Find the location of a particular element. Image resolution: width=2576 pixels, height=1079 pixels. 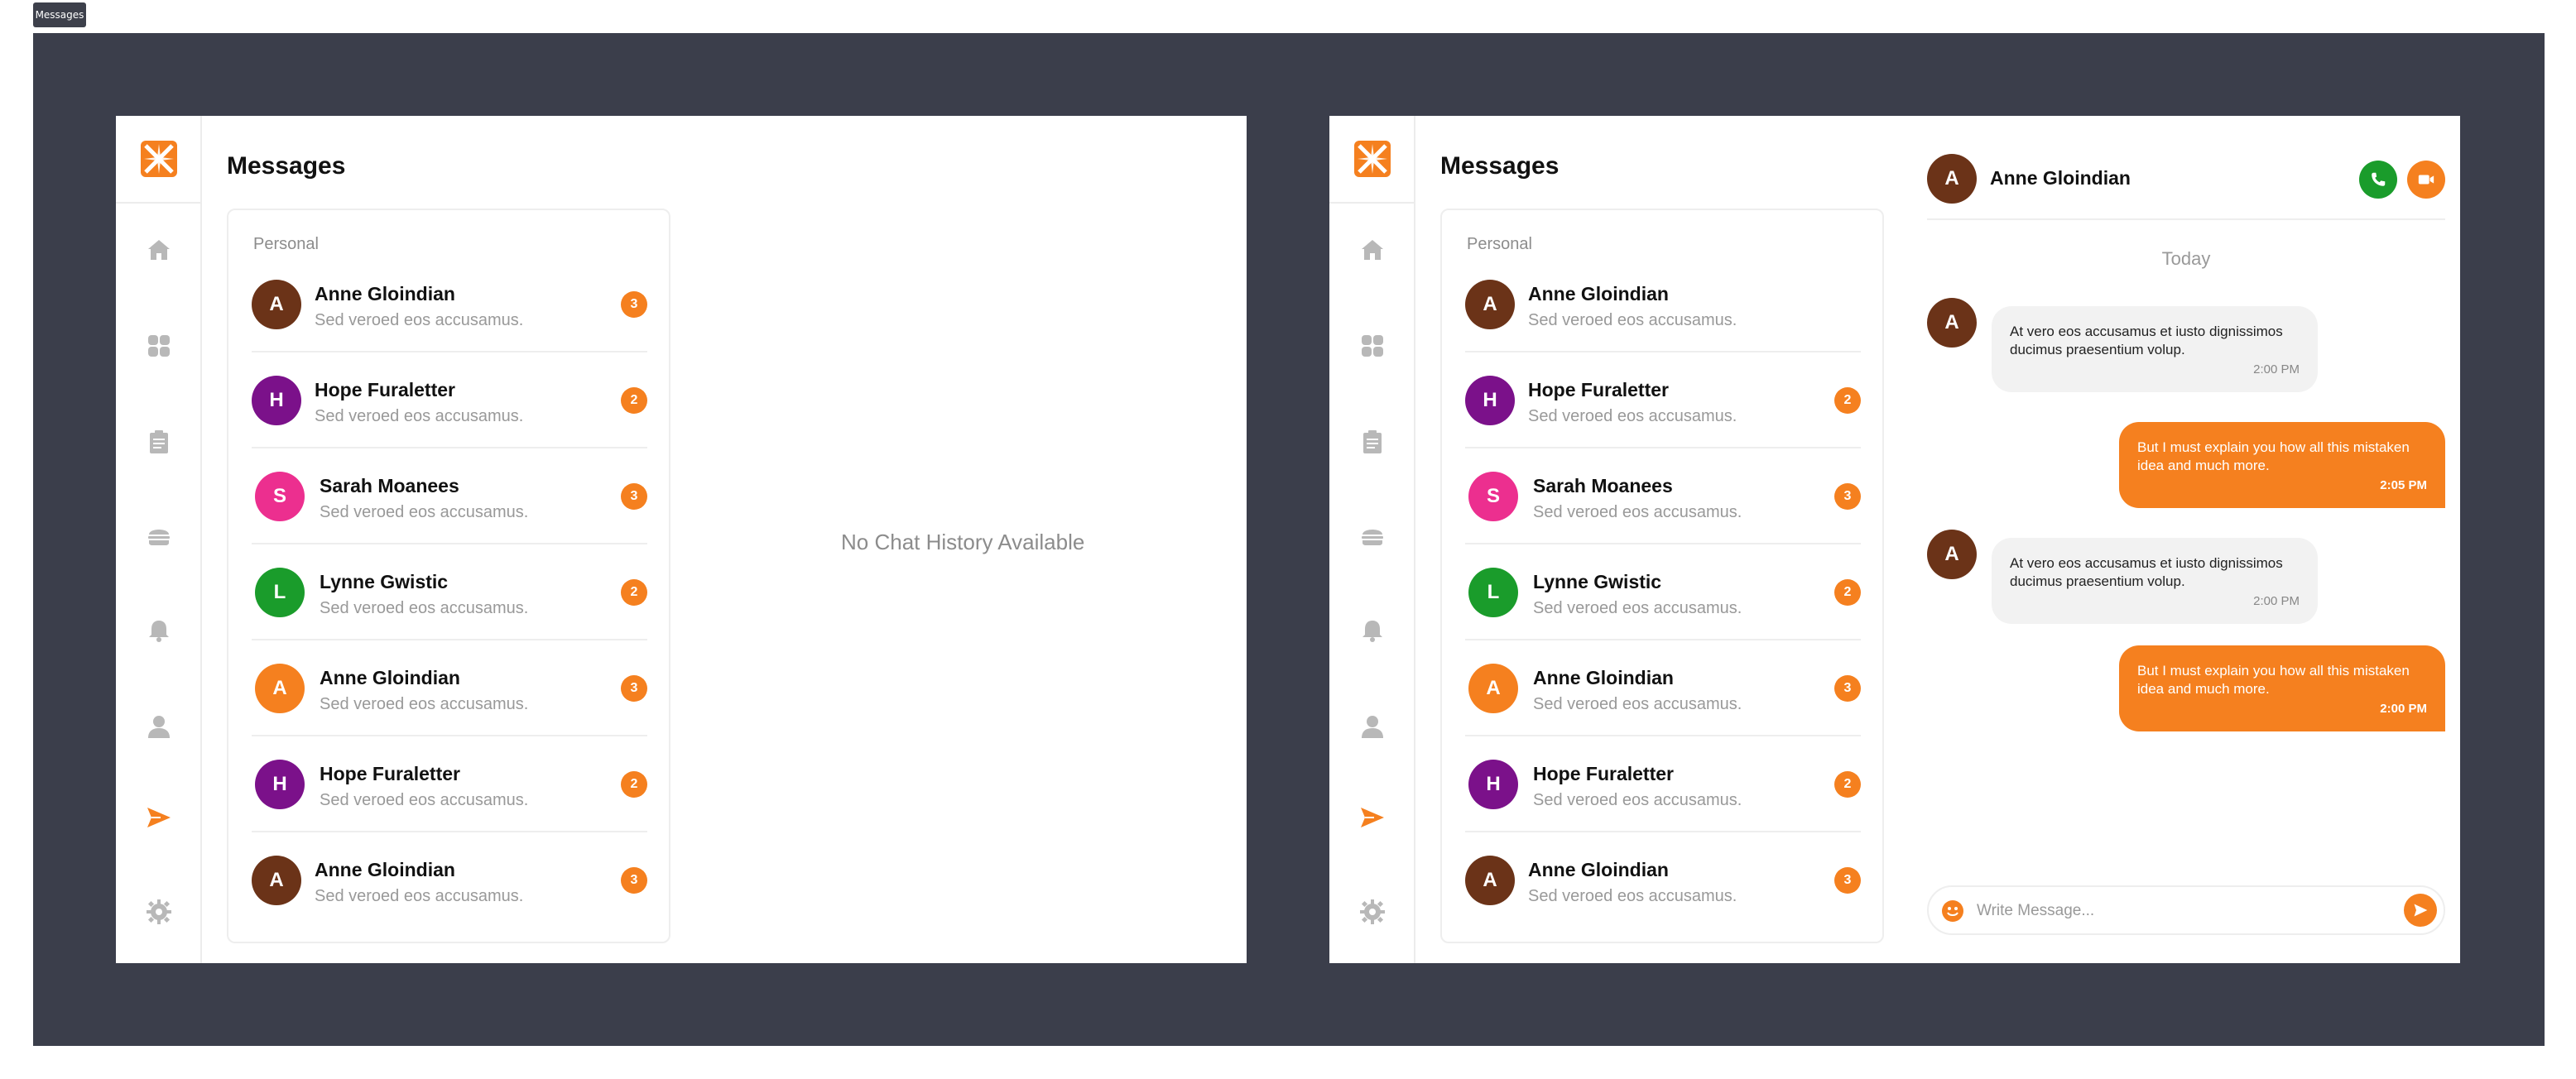

phone-icon is located at coordinates (2379, 179).